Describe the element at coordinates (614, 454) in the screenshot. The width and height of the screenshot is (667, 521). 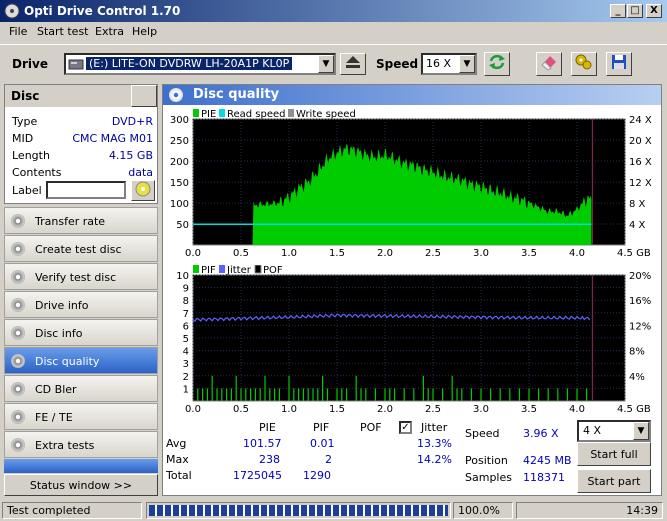
I see `start-full-button: Start full` at that location.